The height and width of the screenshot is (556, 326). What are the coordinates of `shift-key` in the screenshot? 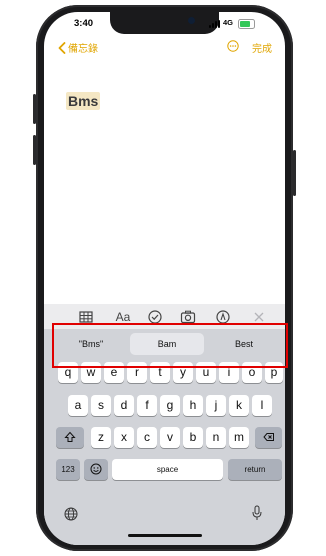 It's located at (70, 437).